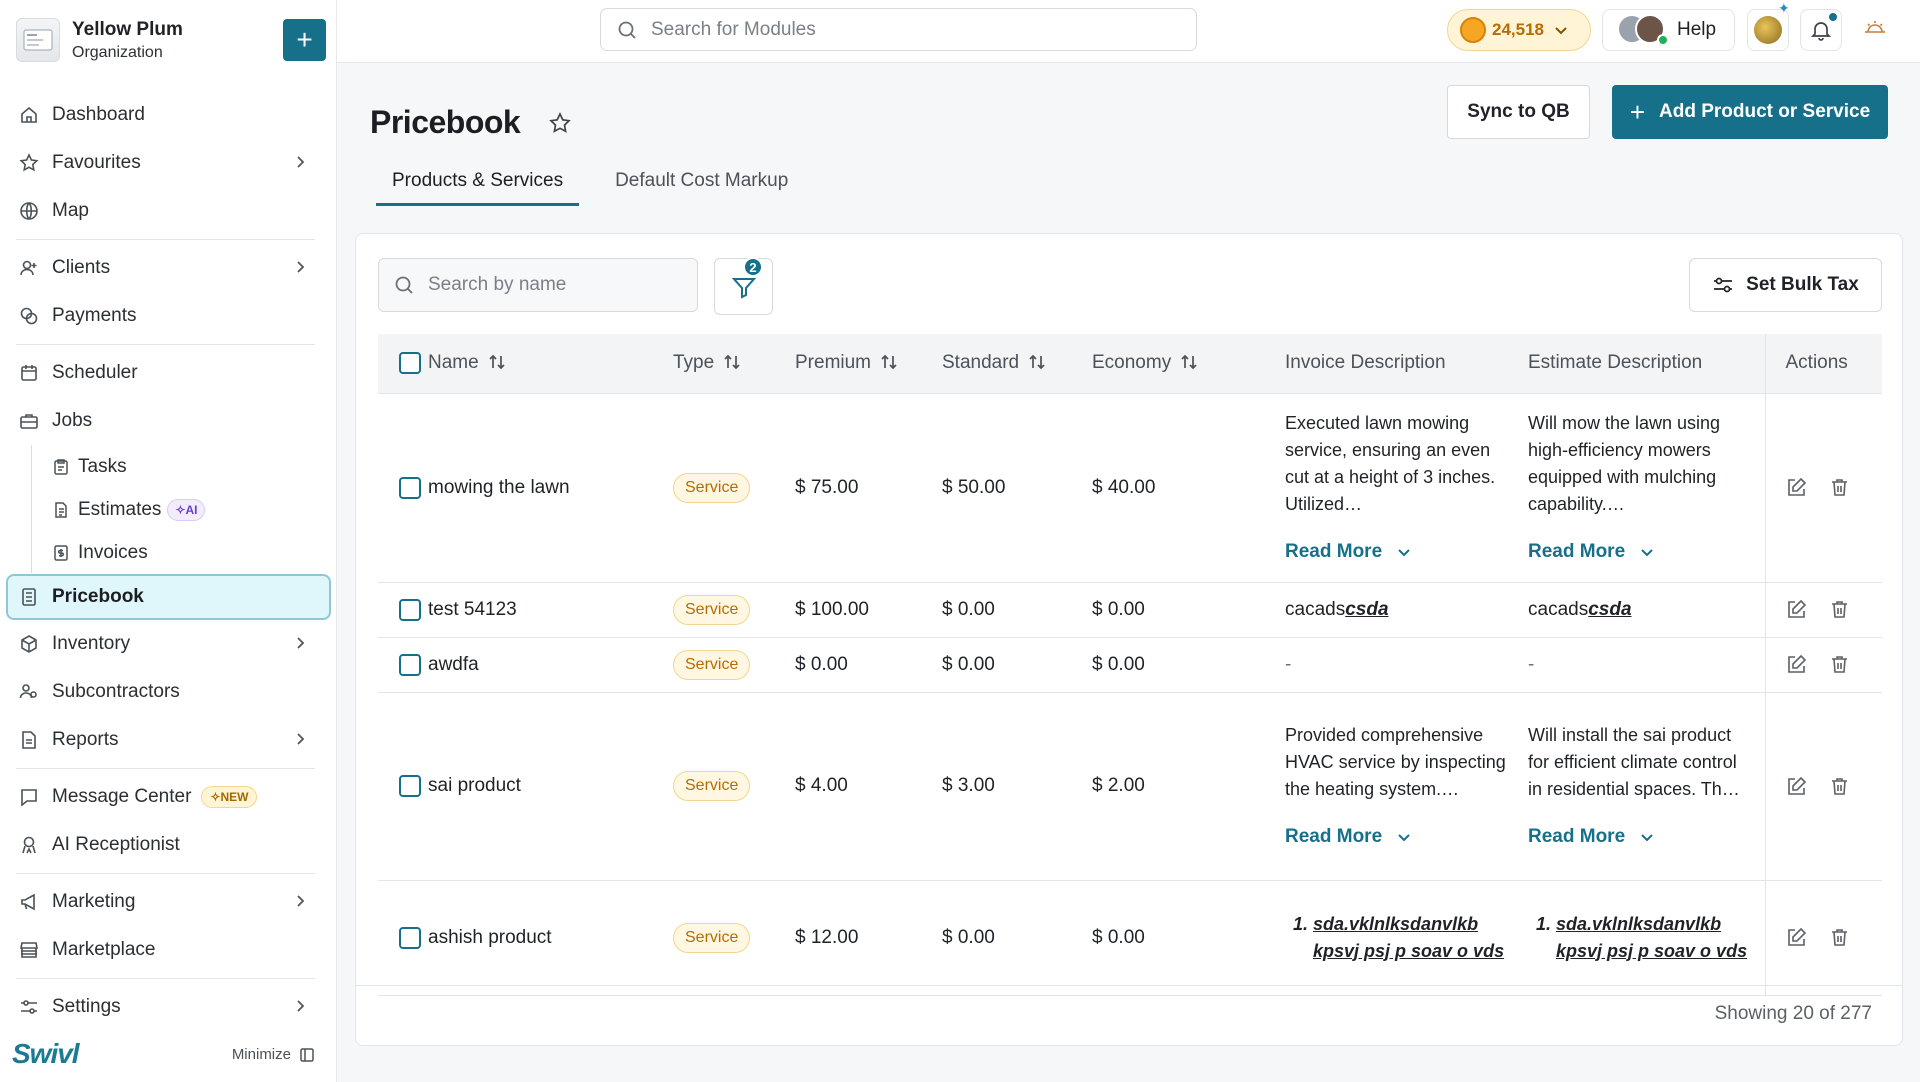  I want to click on sidebar-item-reports: Reports, so click(168, 740).